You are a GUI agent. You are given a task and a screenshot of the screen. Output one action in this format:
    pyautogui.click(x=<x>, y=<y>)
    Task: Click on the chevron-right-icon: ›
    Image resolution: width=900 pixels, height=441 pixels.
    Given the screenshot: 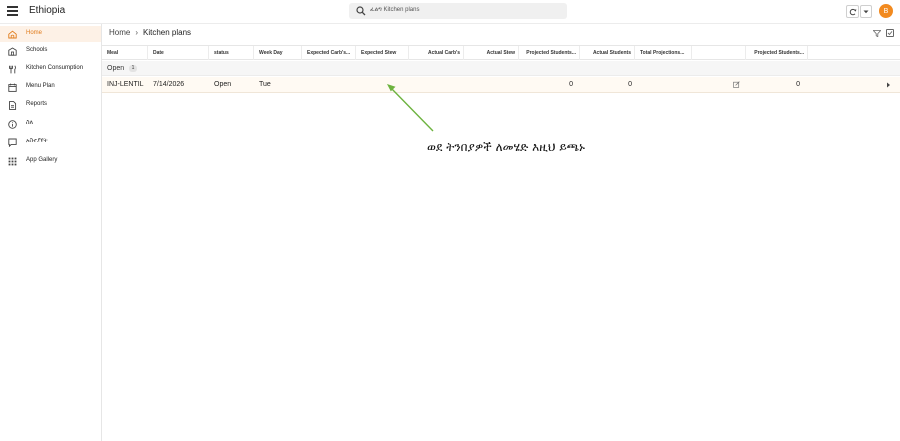 What is the action you would take?
    pyautogui.click(x=137, y=32)
    